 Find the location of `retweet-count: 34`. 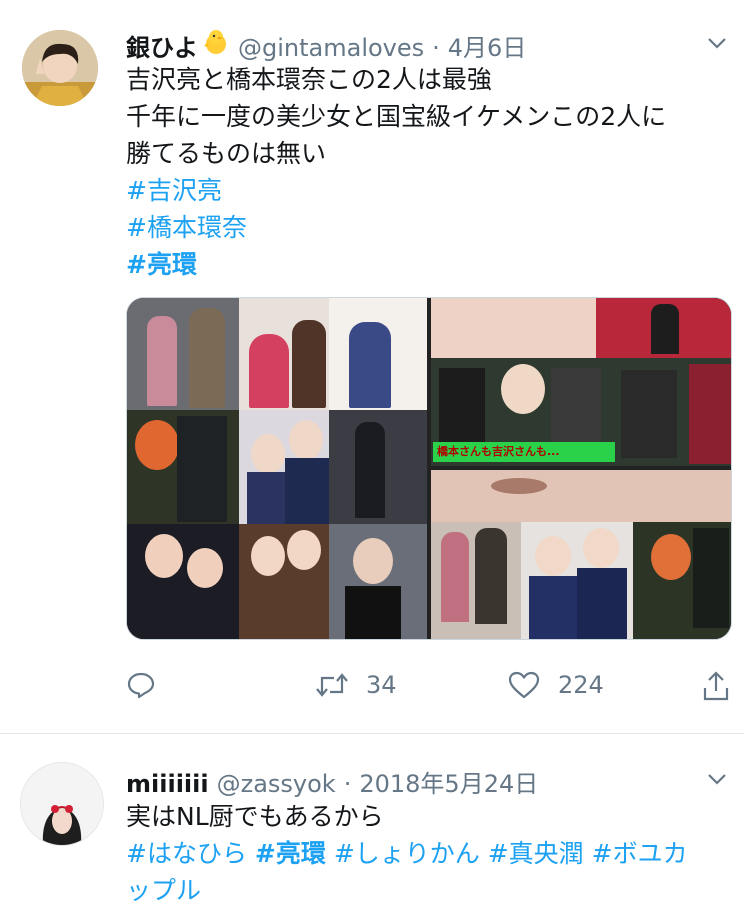

retweet-count: 34 is located at coordinates (381, 685).